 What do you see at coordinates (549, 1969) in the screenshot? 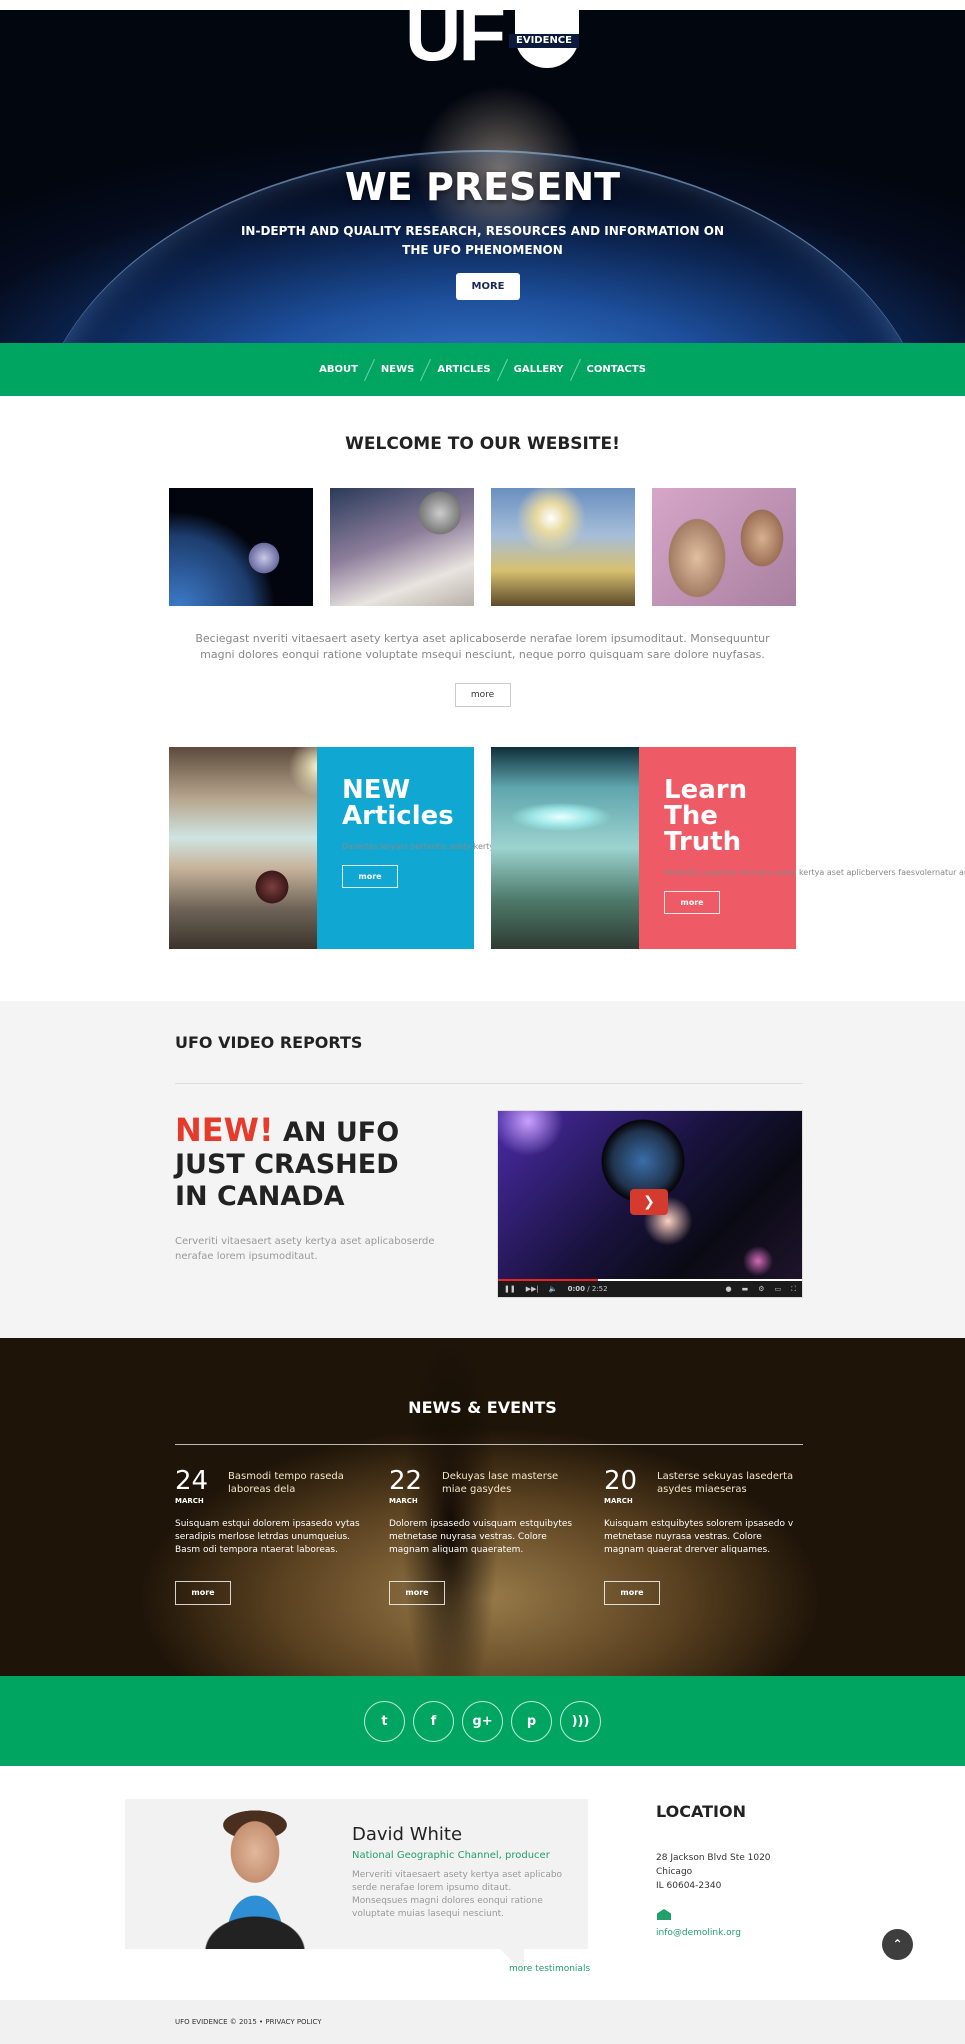
I see `more-testimonials-link: more testimonials` at bounding box center [549, 1969].